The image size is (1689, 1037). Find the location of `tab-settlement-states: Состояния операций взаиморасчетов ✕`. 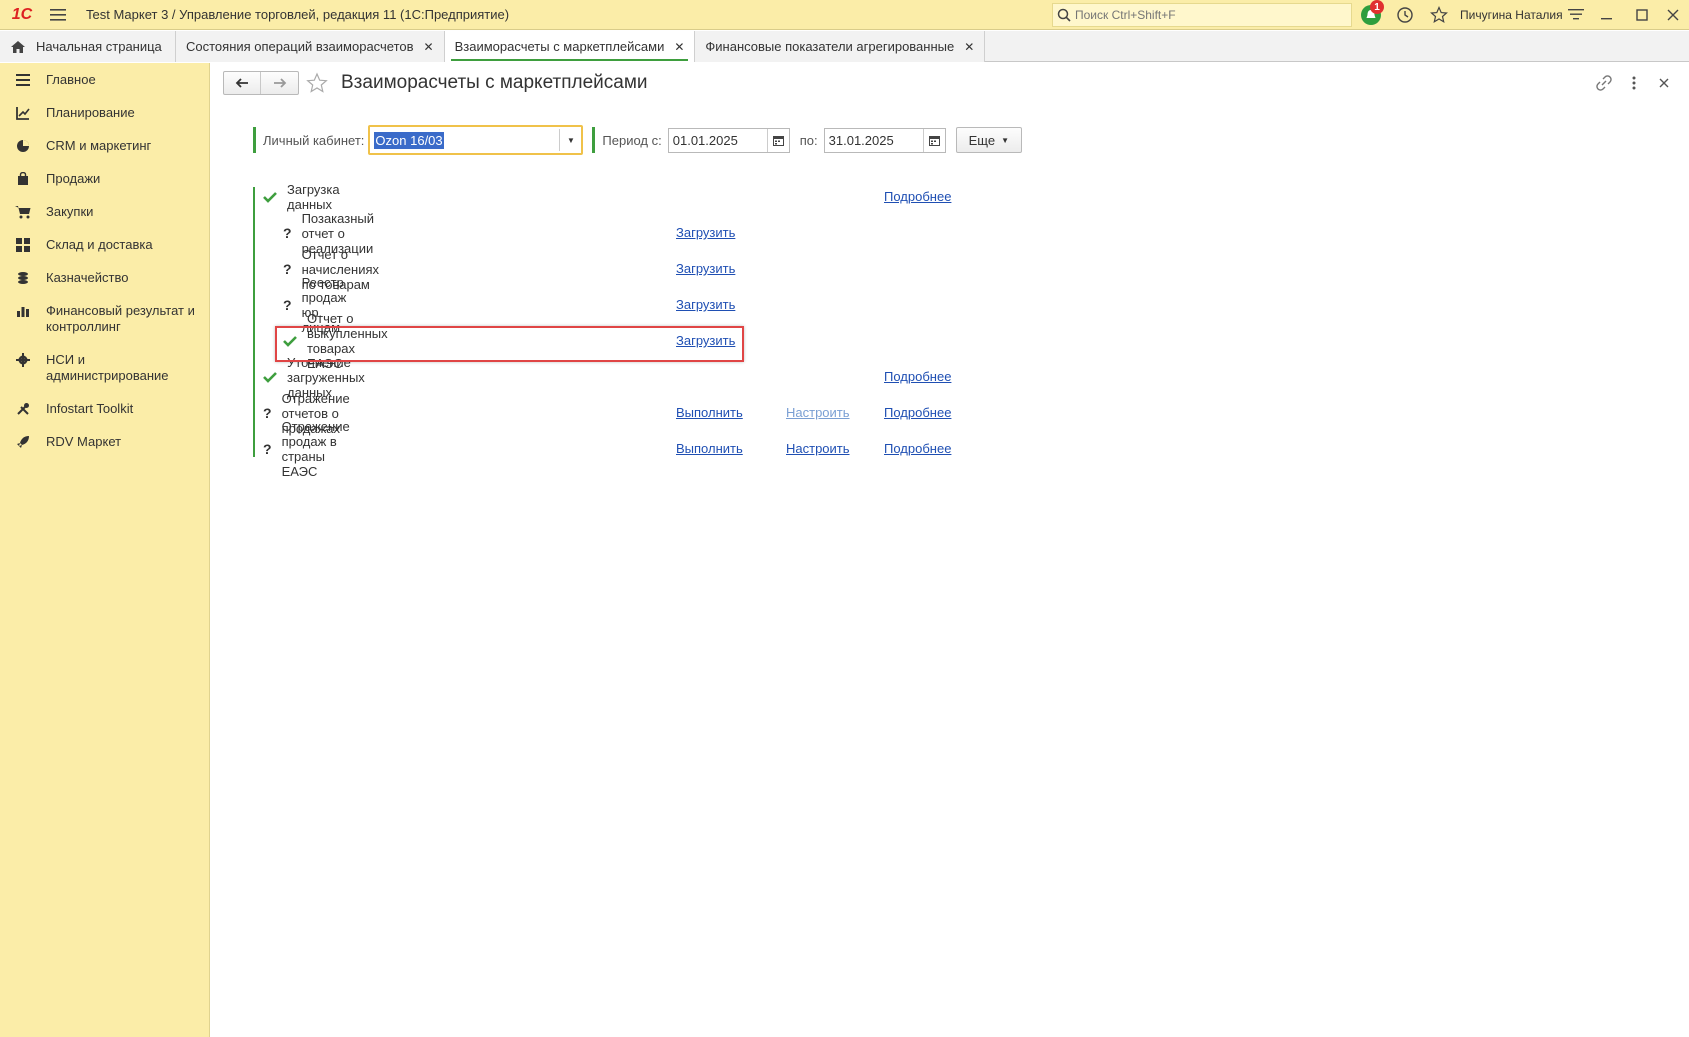

tab-settlement-states: Состояния операций взаиморасчетов ✕ is located at coordinates (310, 46).